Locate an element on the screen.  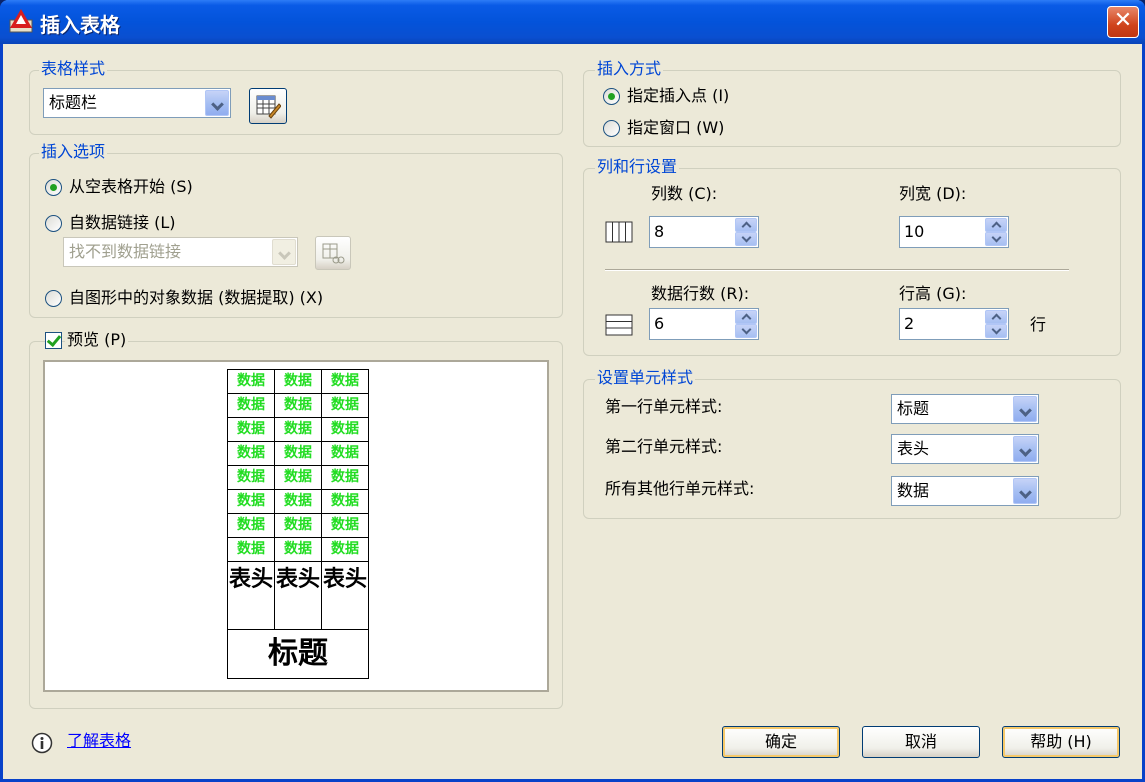
data-link-manager-icon is located at coordinates (333, 253).